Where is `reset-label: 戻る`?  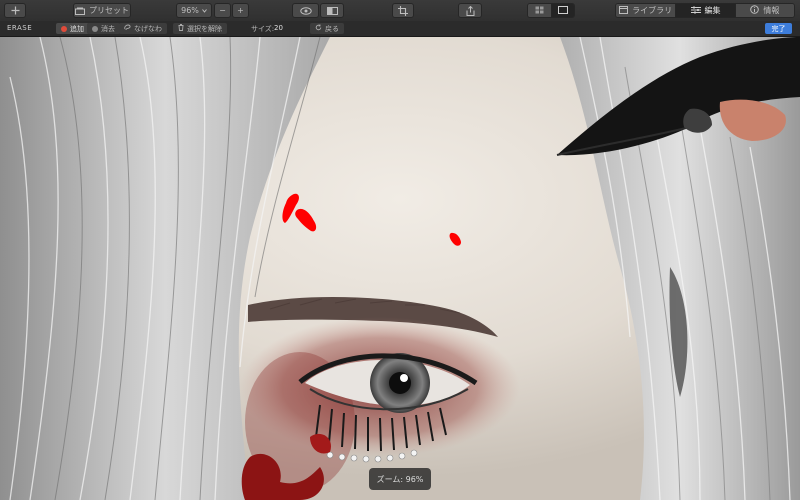 reset-label: 戻る is located at coordinates (332, 28).